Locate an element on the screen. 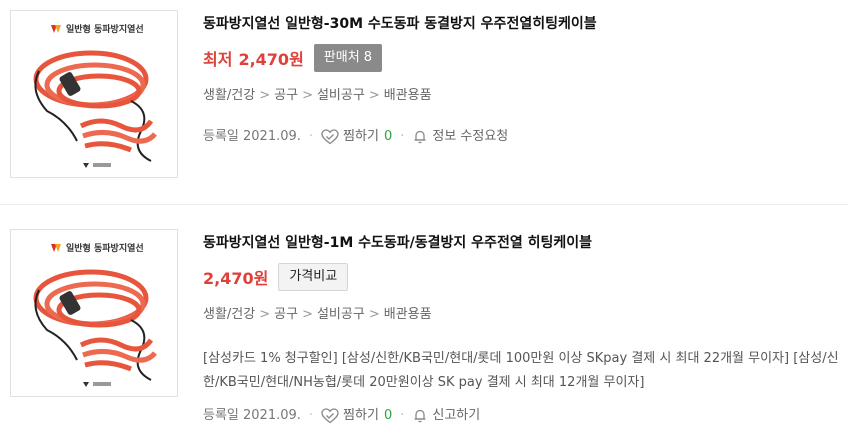  info-edit-request-link: 정보 수정요청 is located at coordinates (460, 137).